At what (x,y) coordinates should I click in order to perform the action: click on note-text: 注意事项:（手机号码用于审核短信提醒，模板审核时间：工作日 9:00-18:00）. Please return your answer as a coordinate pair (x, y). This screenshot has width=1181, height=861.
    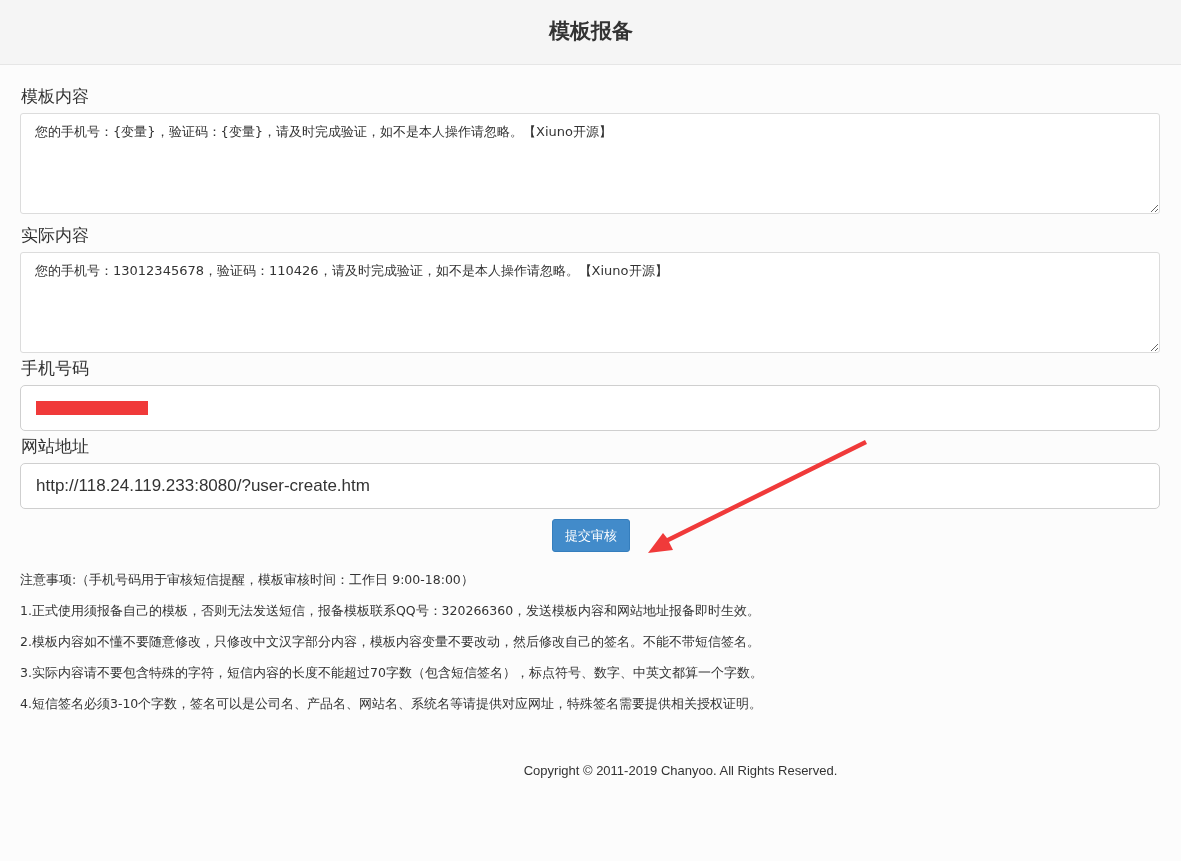
    Looking at the image, I should click on (247, 580).